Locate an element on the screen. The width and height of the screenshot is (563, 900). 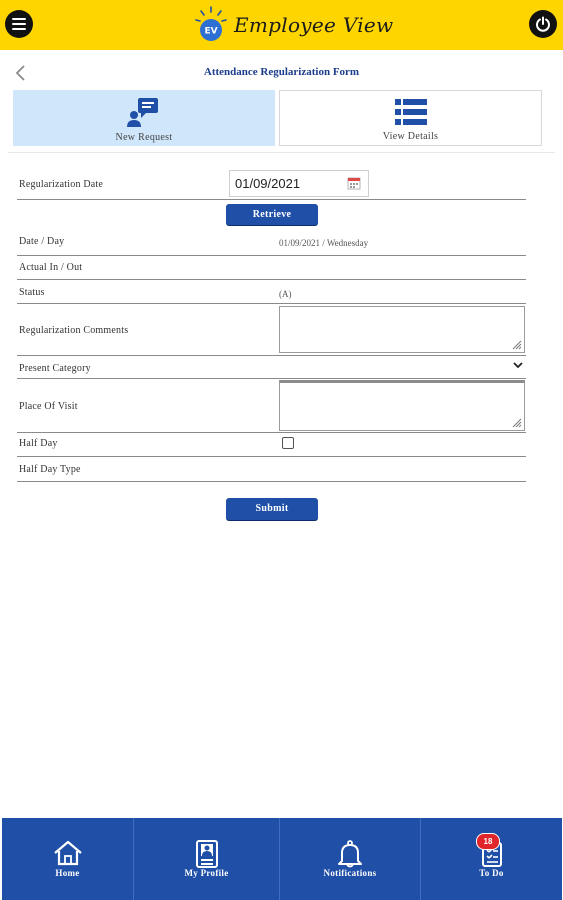
retrieve-button: Retrieve is located at coordinates (272, 214).